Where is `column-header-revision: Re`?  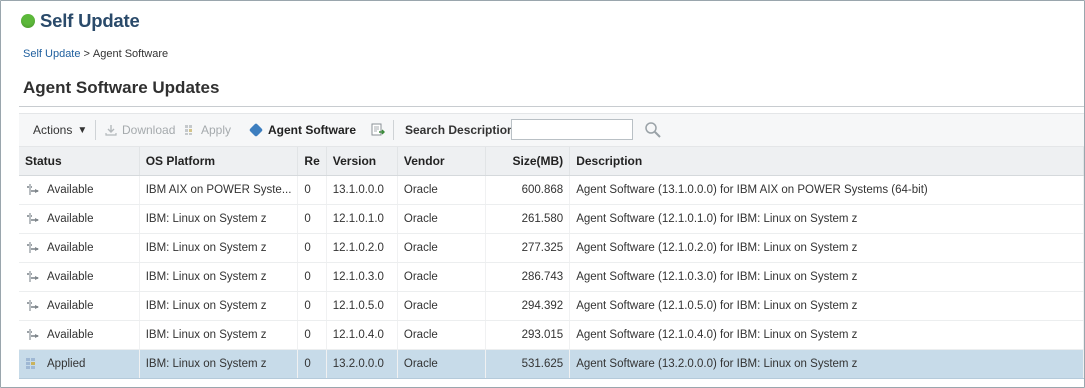 column-header-revision: Re is located at coordinates (312, 161).